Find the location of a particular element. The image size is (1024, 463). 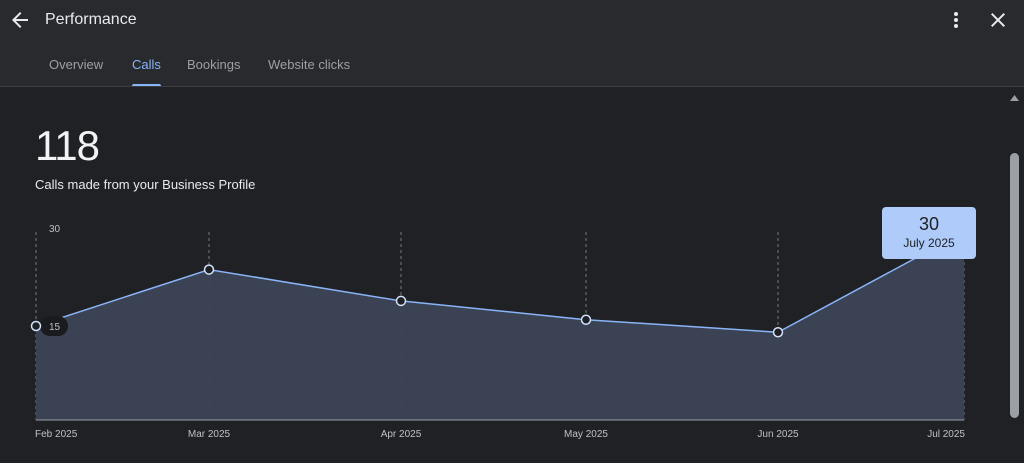

tooltip-value: 30 is located at coordinates (929, 224).